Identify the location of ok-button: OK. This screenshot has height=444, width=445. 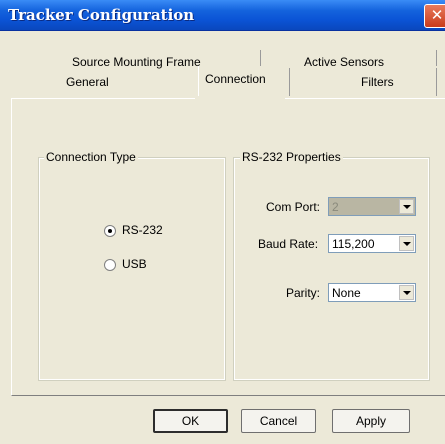
(190, 421).